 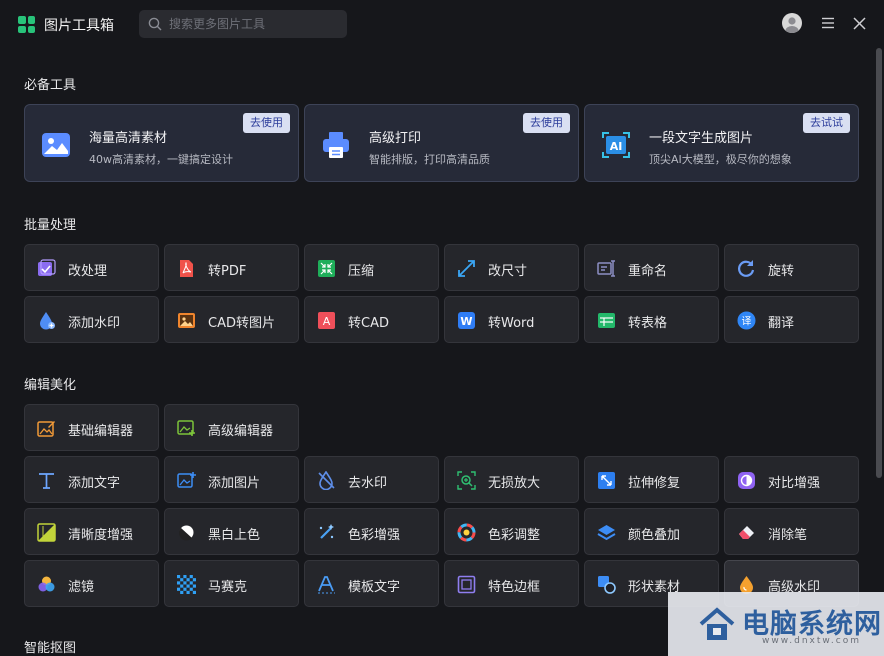 I want to click on tool-label: 高级编辑器, so click(x=241, y=431).